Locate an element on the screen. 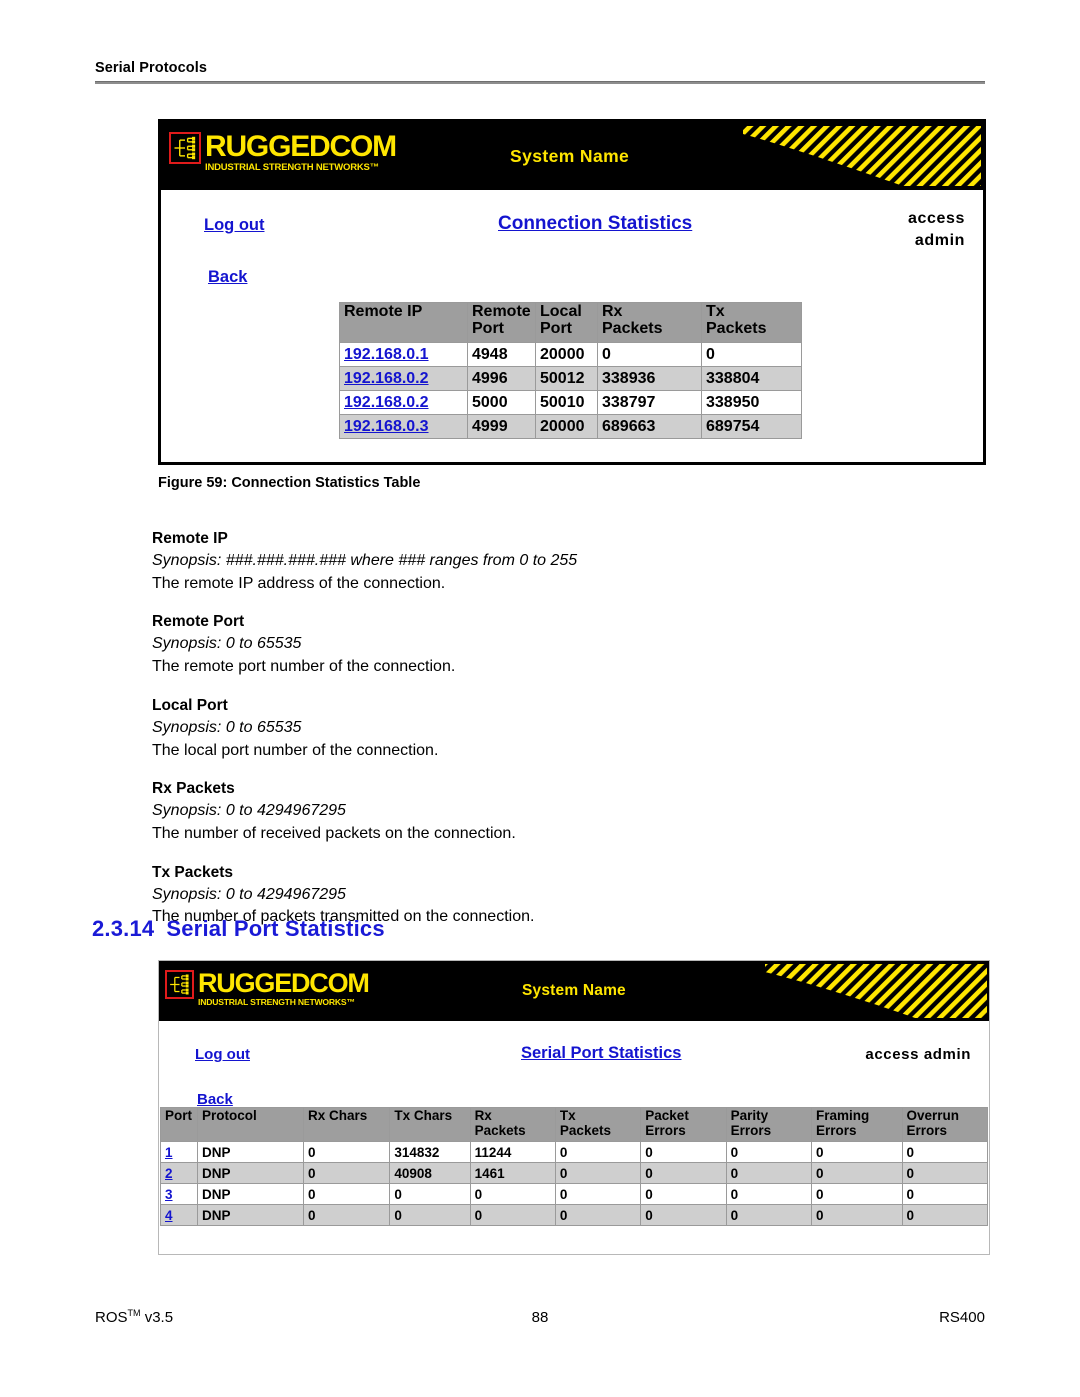 This screenshot has height=1397, width=1080. cell-remote-port: 4999 is located at coordinates (501, 426).